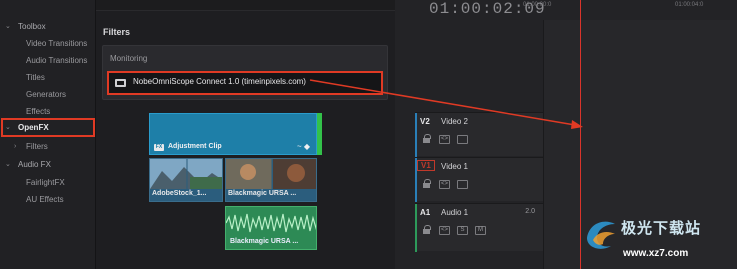 The width and height of the screenshot is (737, 269). Describe the element at coordinates (601, 235) in the screenshot. I see `watermark-logo-icon` at that location.